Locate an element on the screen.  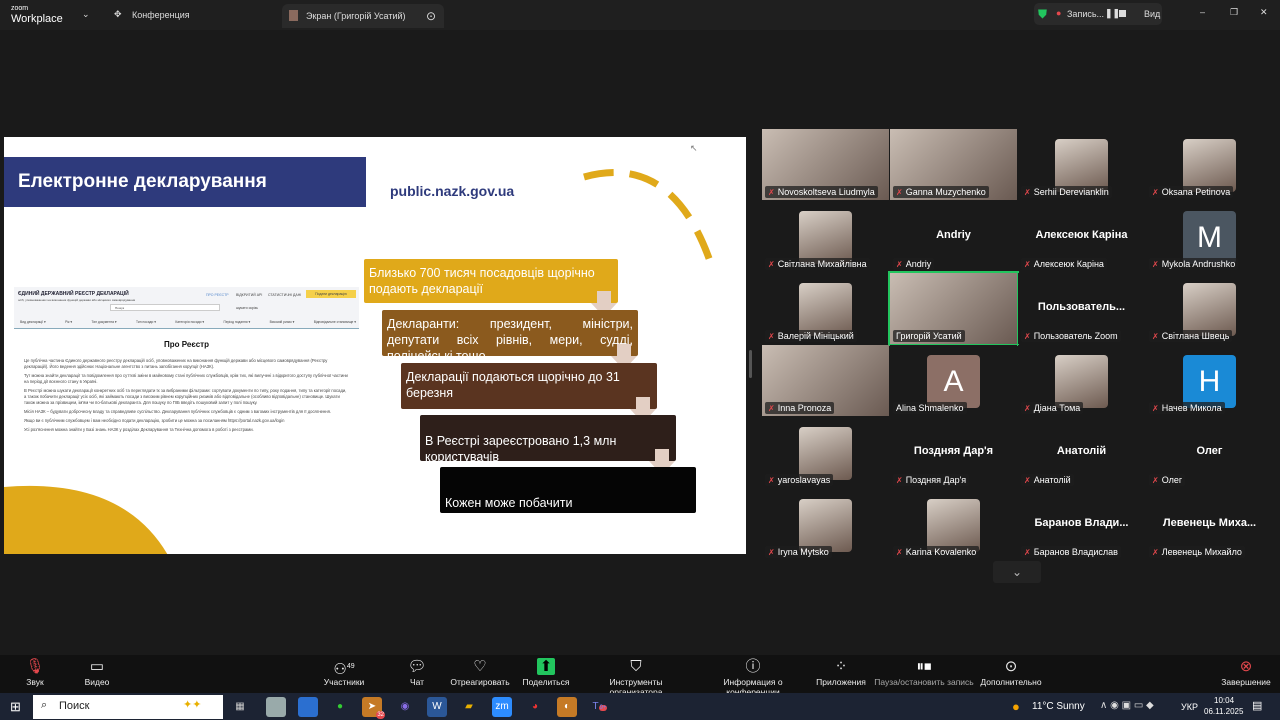
apps-button: ⁘ Приложения is located at coordinates (841, 672).